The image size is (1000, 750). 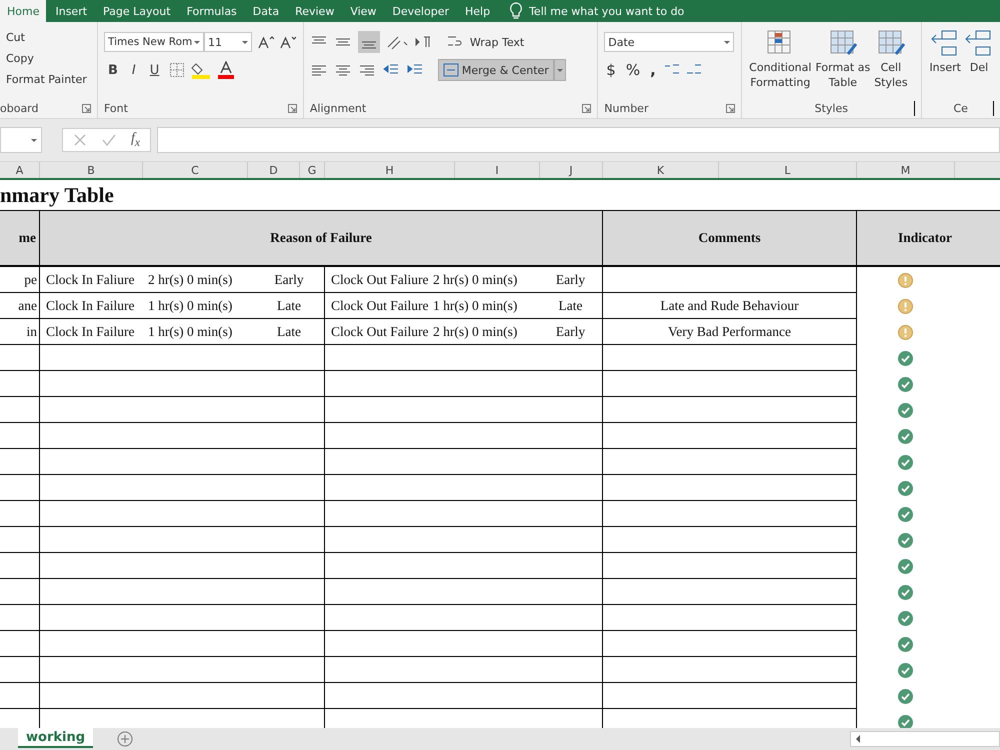 What do you see at coordinates (560, 70) in the screenshot?
I see `merge-dropdown-button` at bounding box center [560, 70].